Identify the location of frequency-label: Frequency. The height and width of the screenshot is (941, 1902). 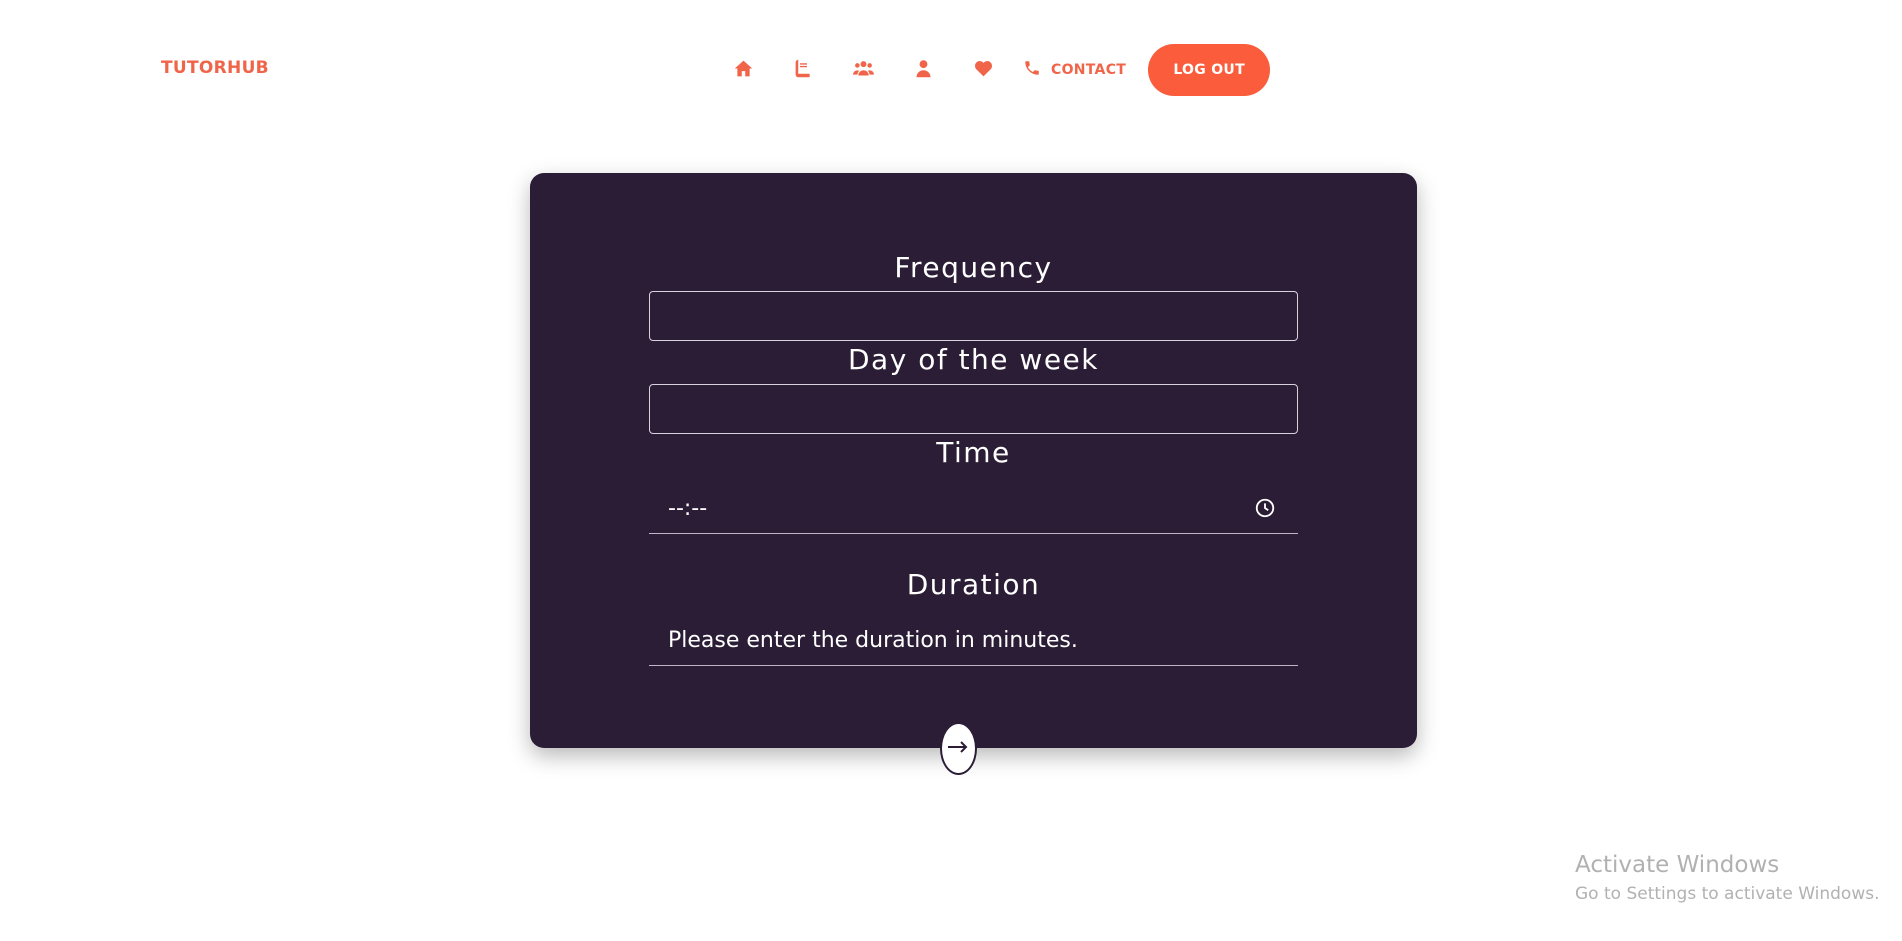
(973, 267).